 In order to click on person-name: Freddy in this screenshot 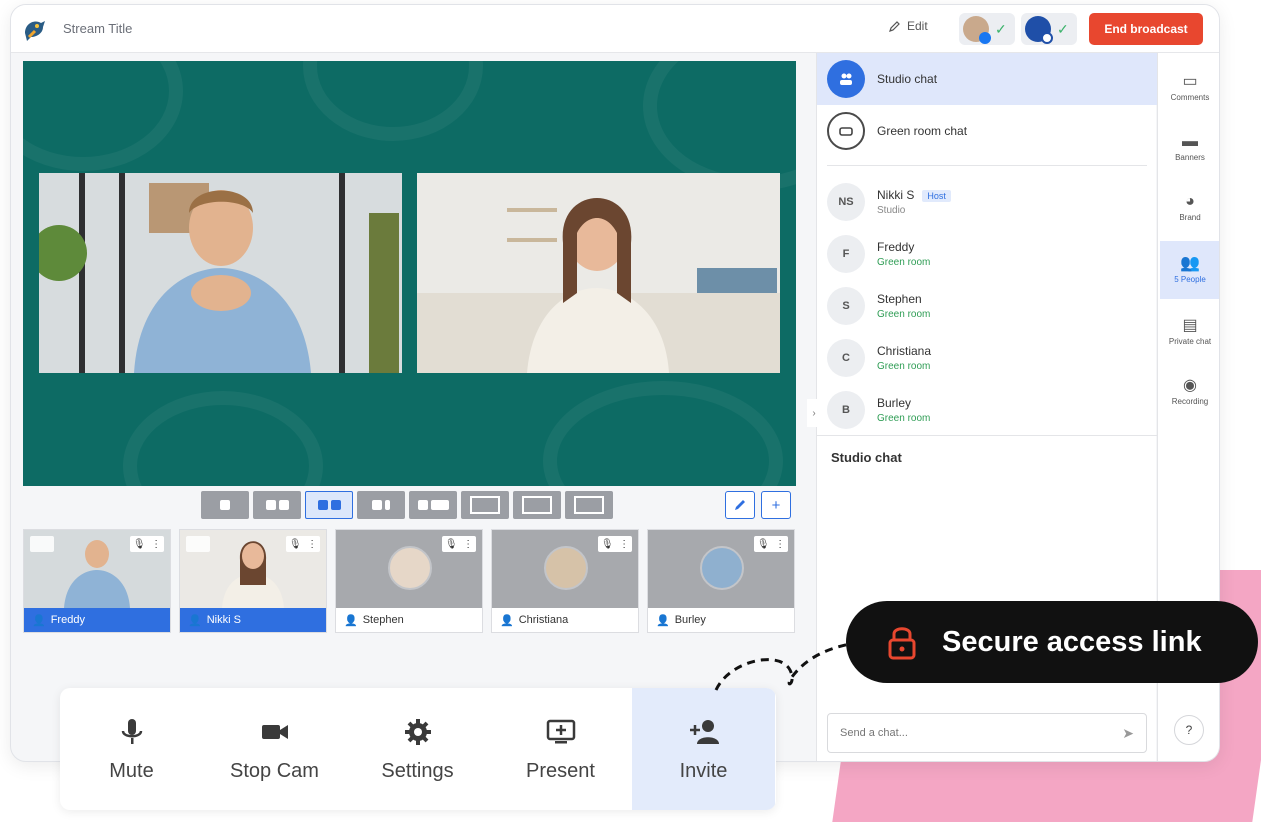, I will do `click(896, 247)`.